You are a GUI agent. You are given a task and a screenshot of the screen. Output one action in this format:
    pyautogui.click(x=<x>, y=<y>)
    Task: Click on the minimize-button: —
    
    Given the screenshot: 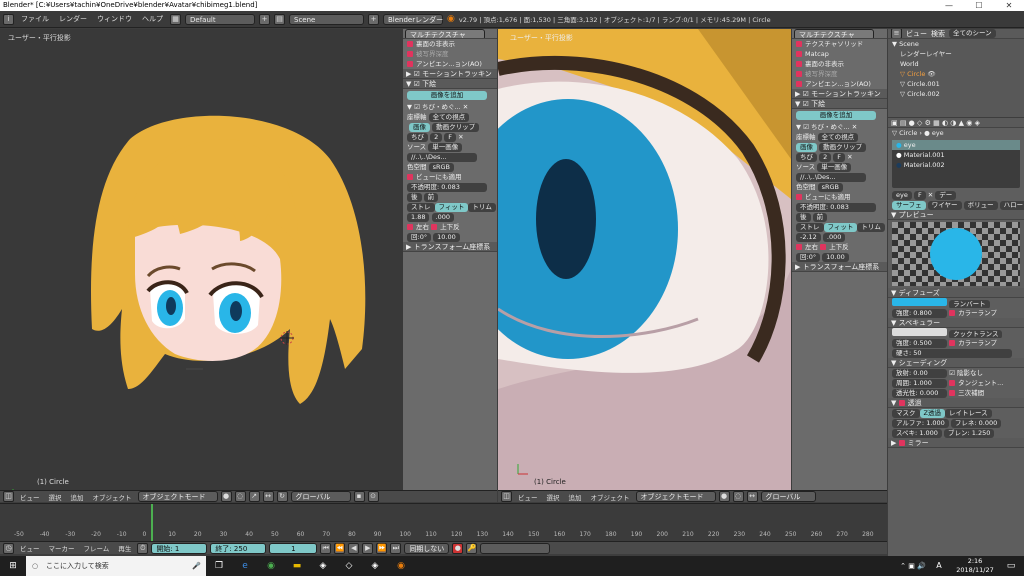 What is the action you would take?
    pyautogui.click(x=949, y=5)
    